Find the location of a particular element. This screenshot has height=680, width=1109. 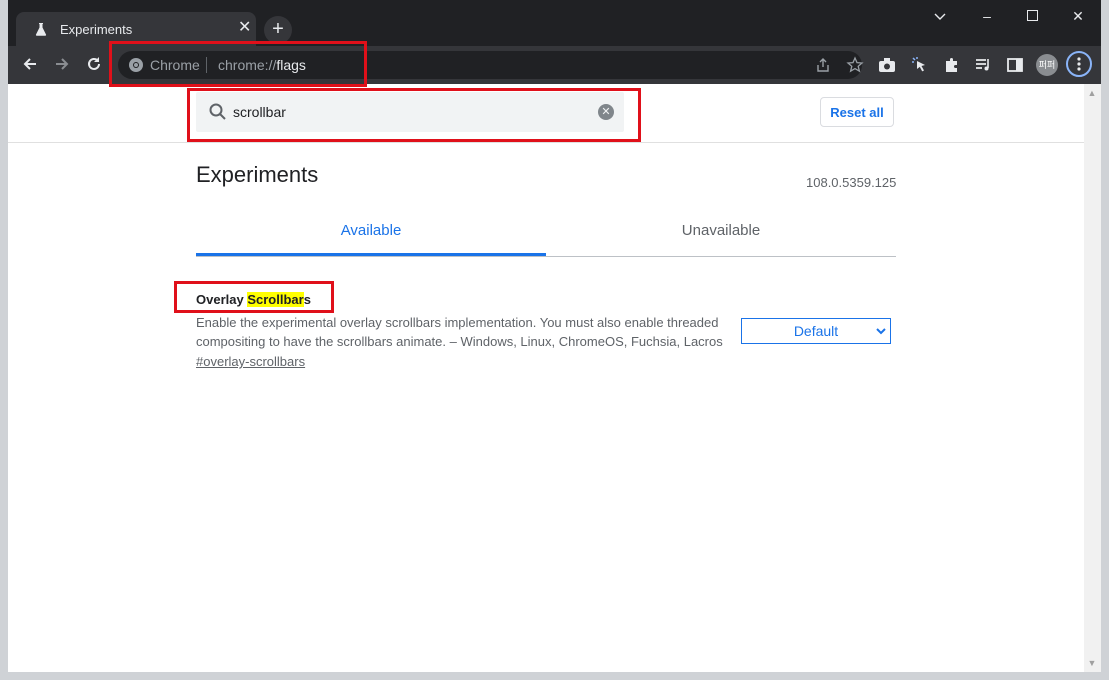

search-highlight: Scrollbar is located at coordinates (275, 299).